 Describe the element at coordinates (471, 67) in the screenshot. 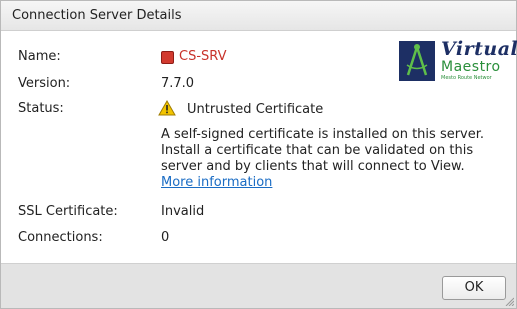

I see `logo-text-maestro: Maestro` at that location.